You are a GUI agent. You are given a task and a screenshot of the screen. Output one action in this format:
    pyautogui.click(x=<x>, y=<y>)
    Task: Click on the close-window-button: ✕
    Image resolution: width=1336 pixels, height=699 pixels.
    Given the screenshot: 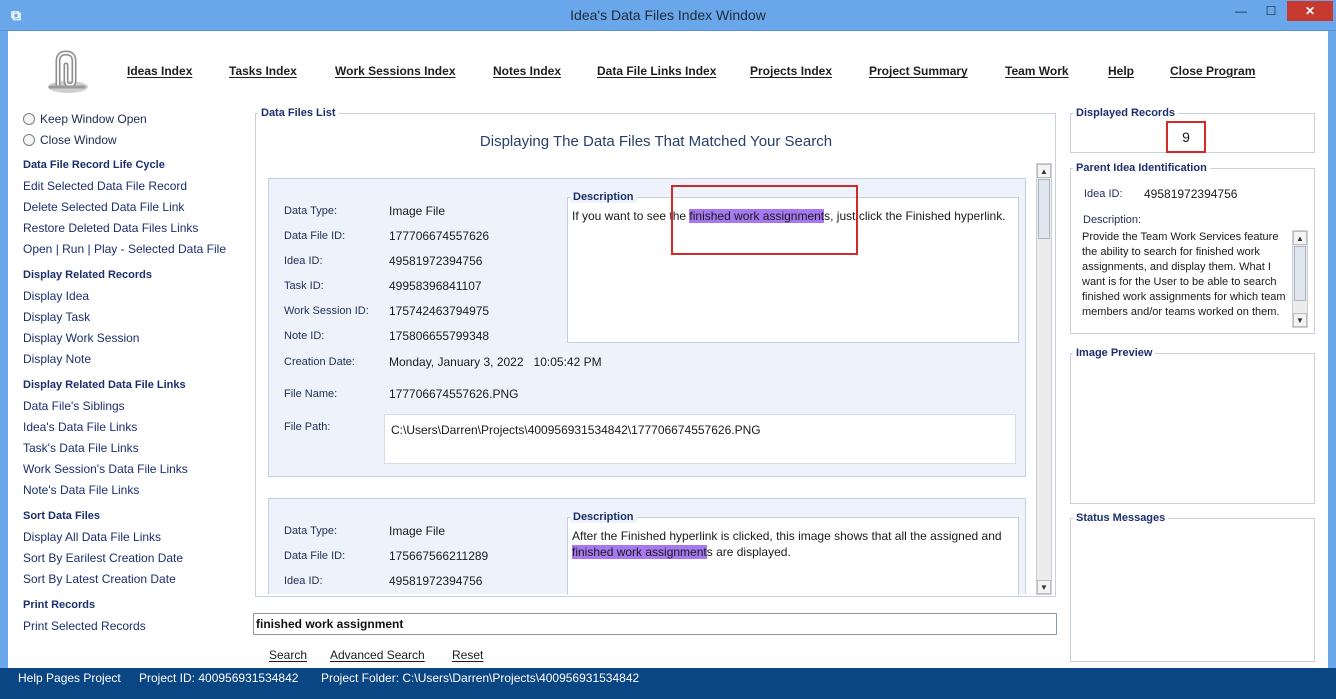 What is the action you would take?
    pyautogui.click(x=1310, y=11)
    